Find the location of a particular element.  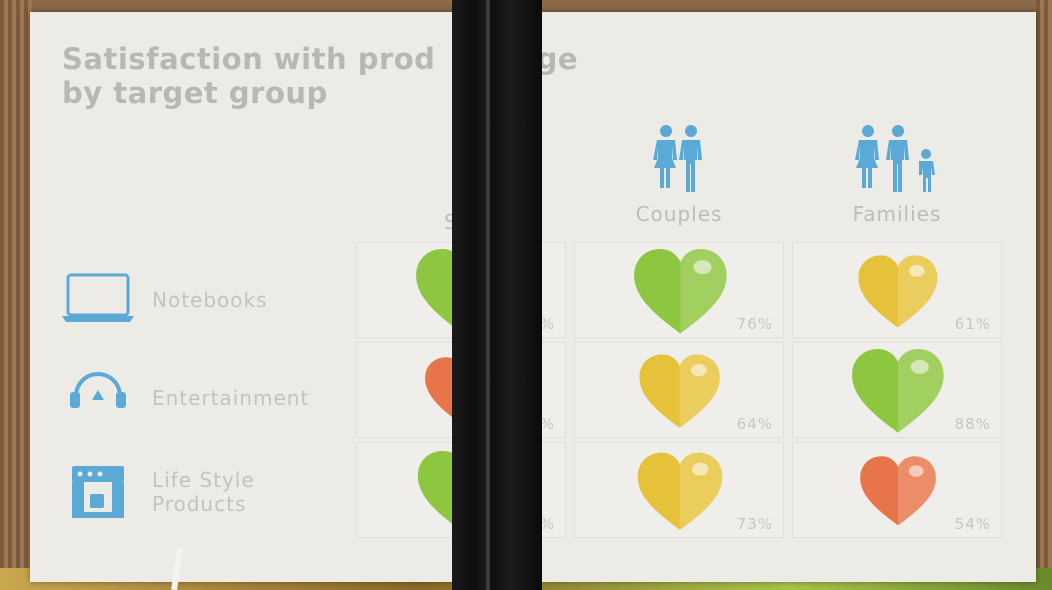

headphones-icon is located at coordinates (98, 390).